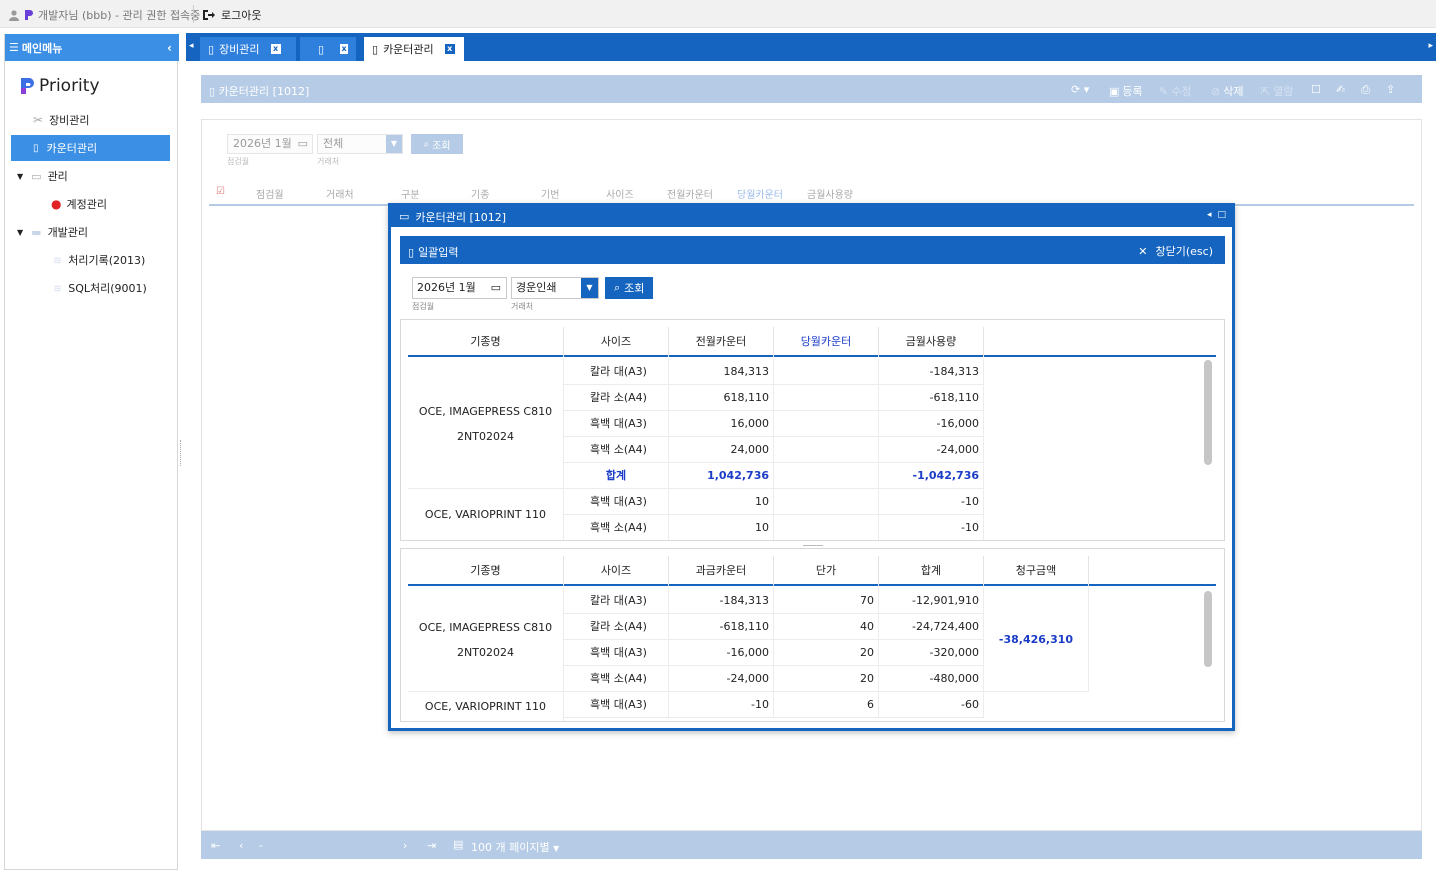  Describe the element at coordinates (410, 193) in the screenshot. I see `column-header: 구분` at that location.